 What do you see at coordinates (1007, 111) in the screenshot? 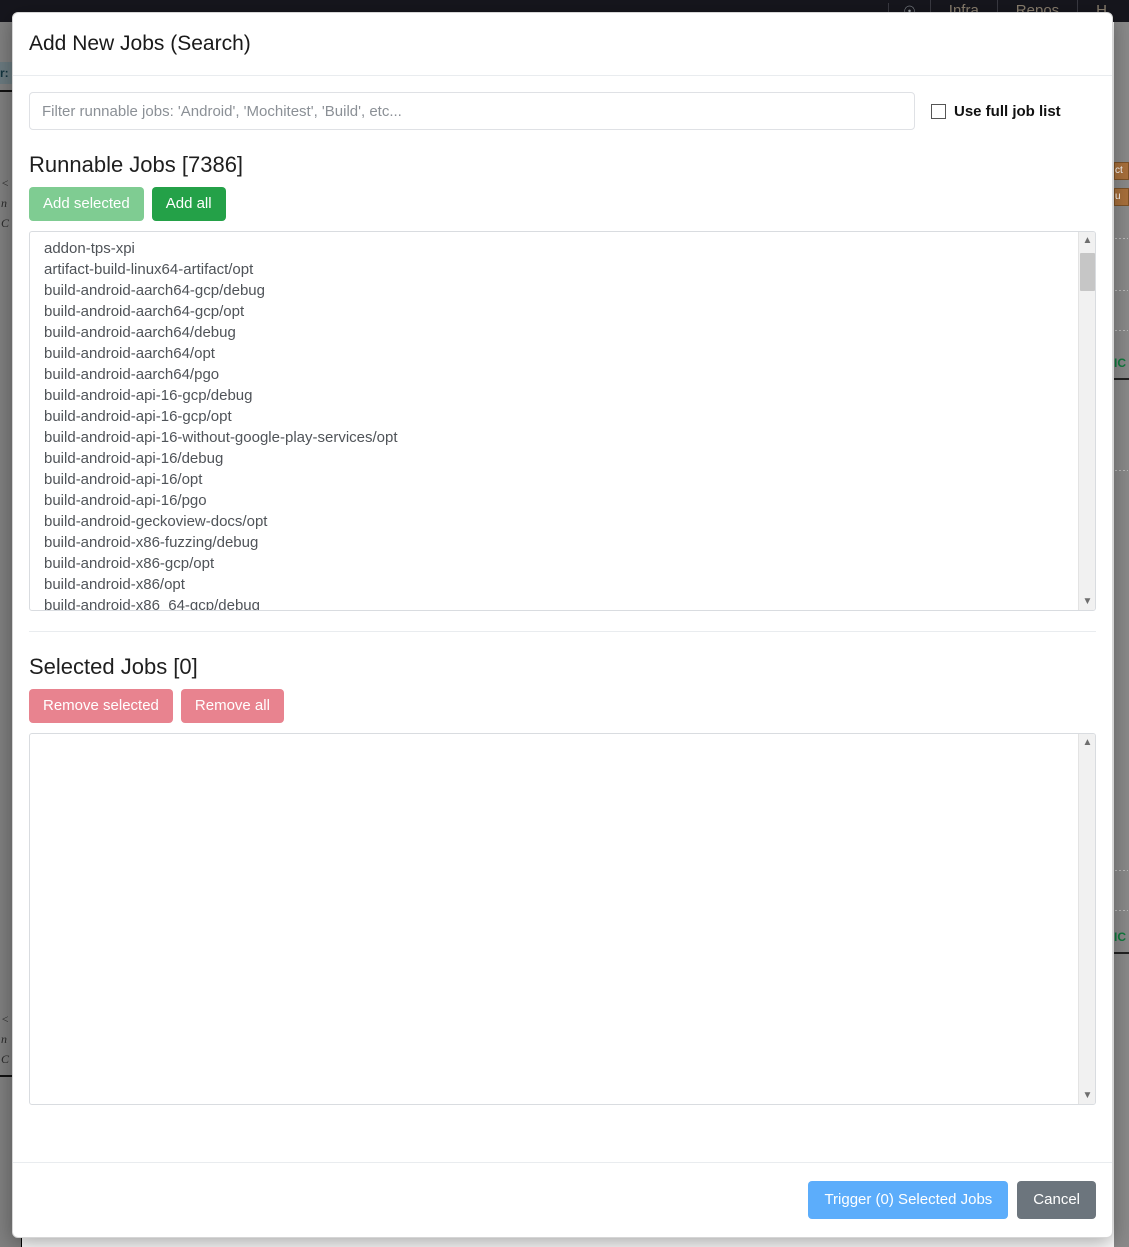
I see `use-full-job-list-label: Use full job list` at bounding box center [1007, 111].